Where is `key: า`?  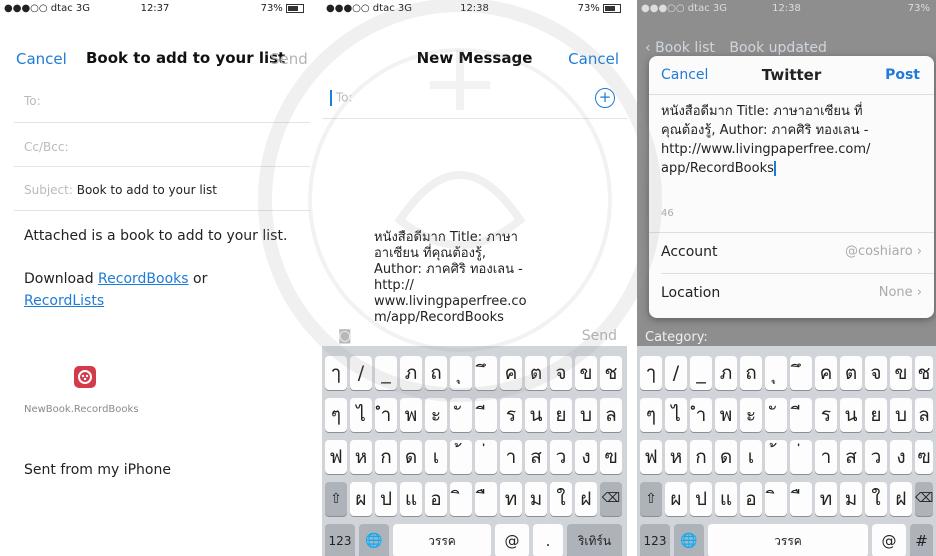 key: า is located at coordinates (826, 457).